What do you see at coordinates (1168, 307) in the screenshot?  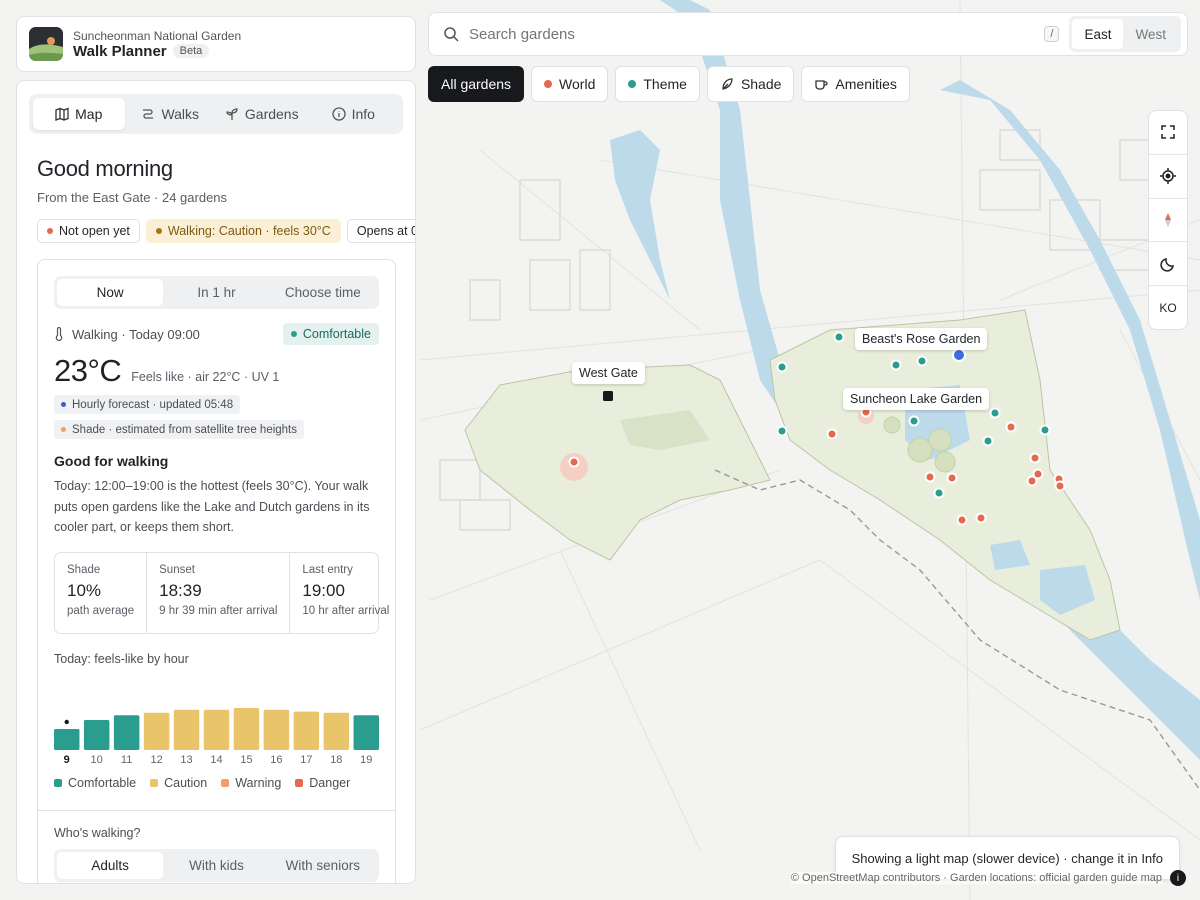 I see `language-button: KO` at bounding box center [1168, 307].